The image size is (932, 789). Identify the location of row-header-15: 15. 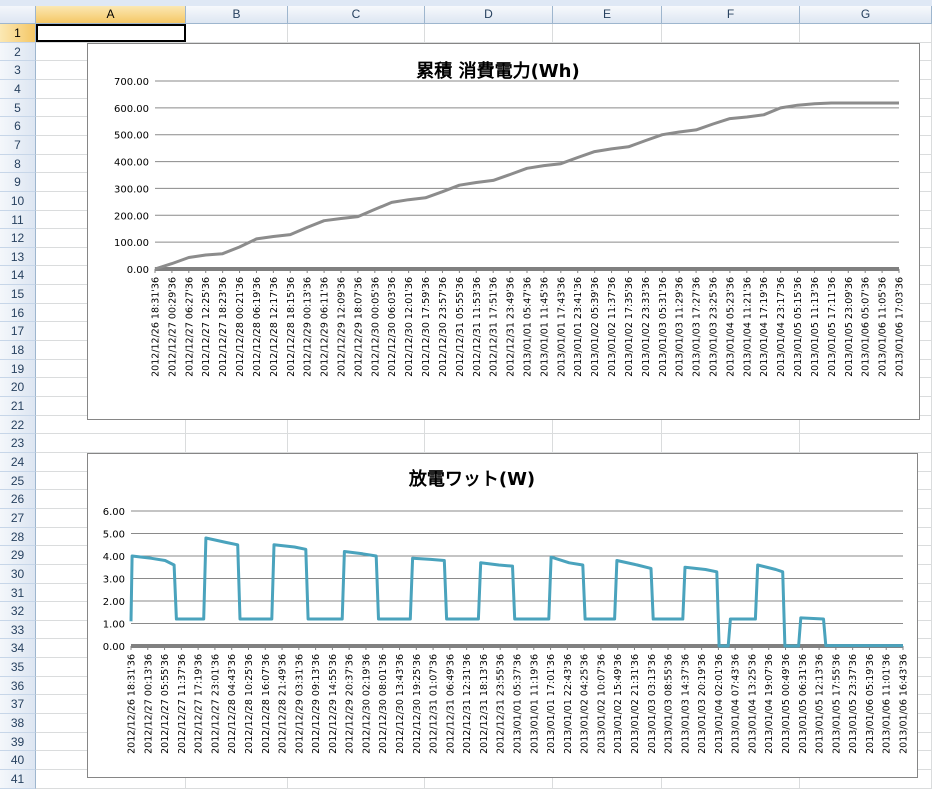
(18, 294).